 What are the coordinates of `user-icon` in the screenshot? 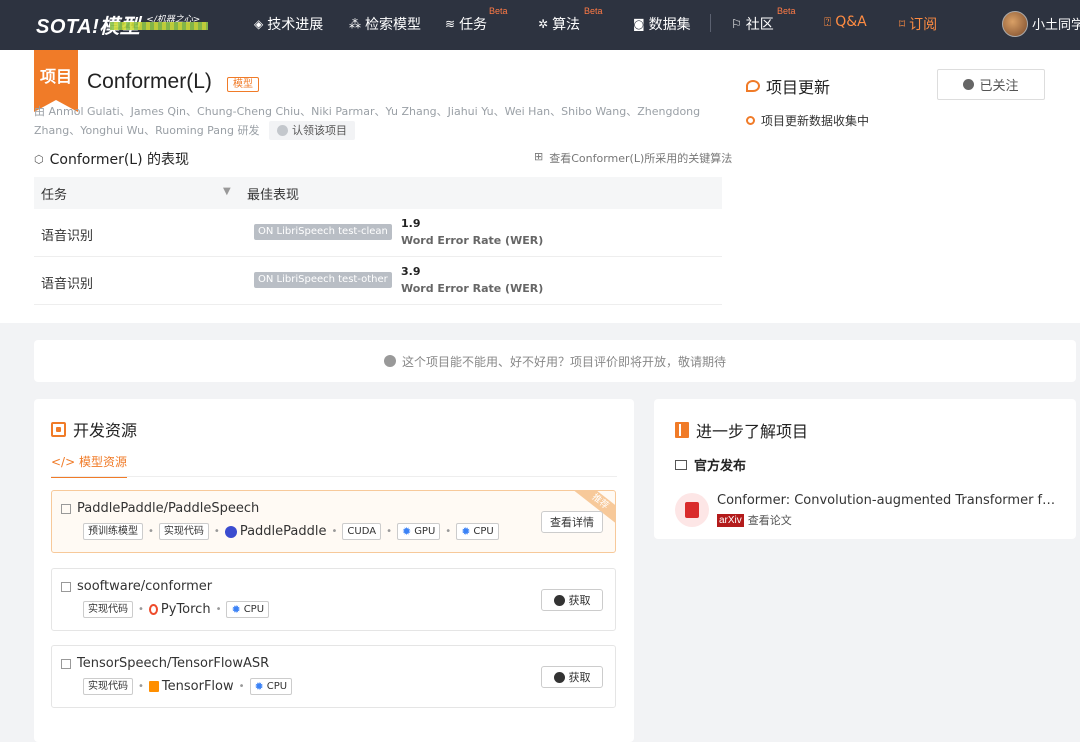 It's located at (282, 130).